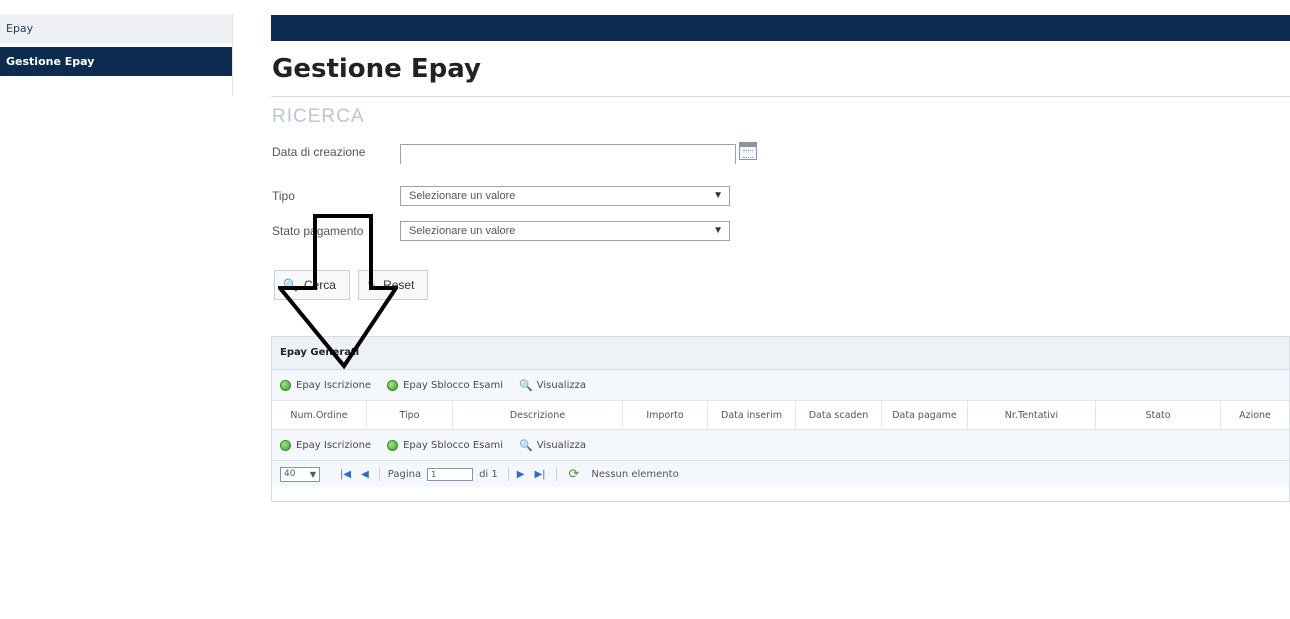  I want to click on column-header: Descrizione, so click(538, 415).